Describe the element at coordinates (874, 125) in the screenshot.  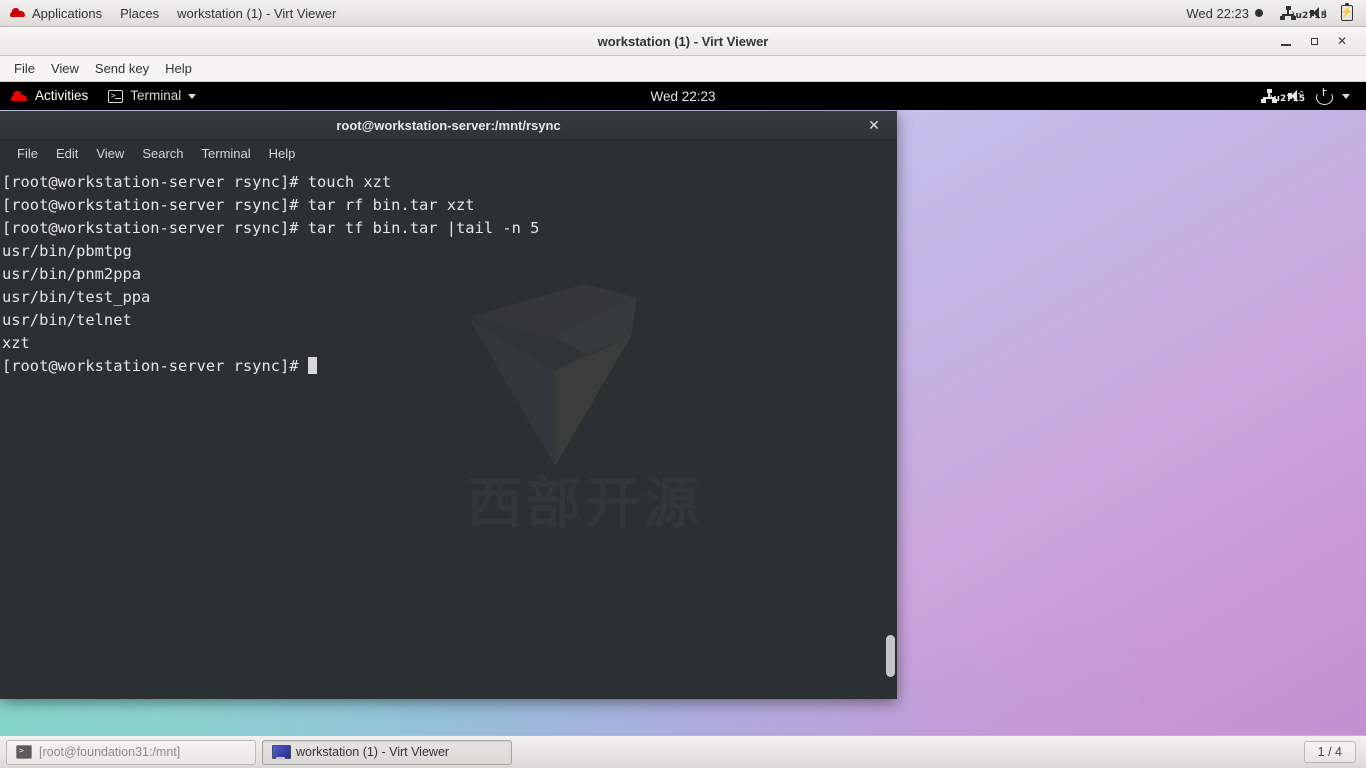
I see `terminal-close-button: ✕` at that location.